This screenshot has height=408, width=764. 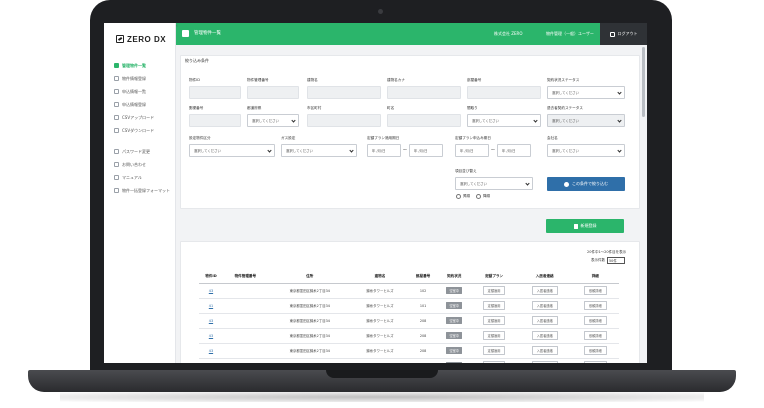 I want to click on label-property-type: 設定物件区分, so click(x=200, y=138).